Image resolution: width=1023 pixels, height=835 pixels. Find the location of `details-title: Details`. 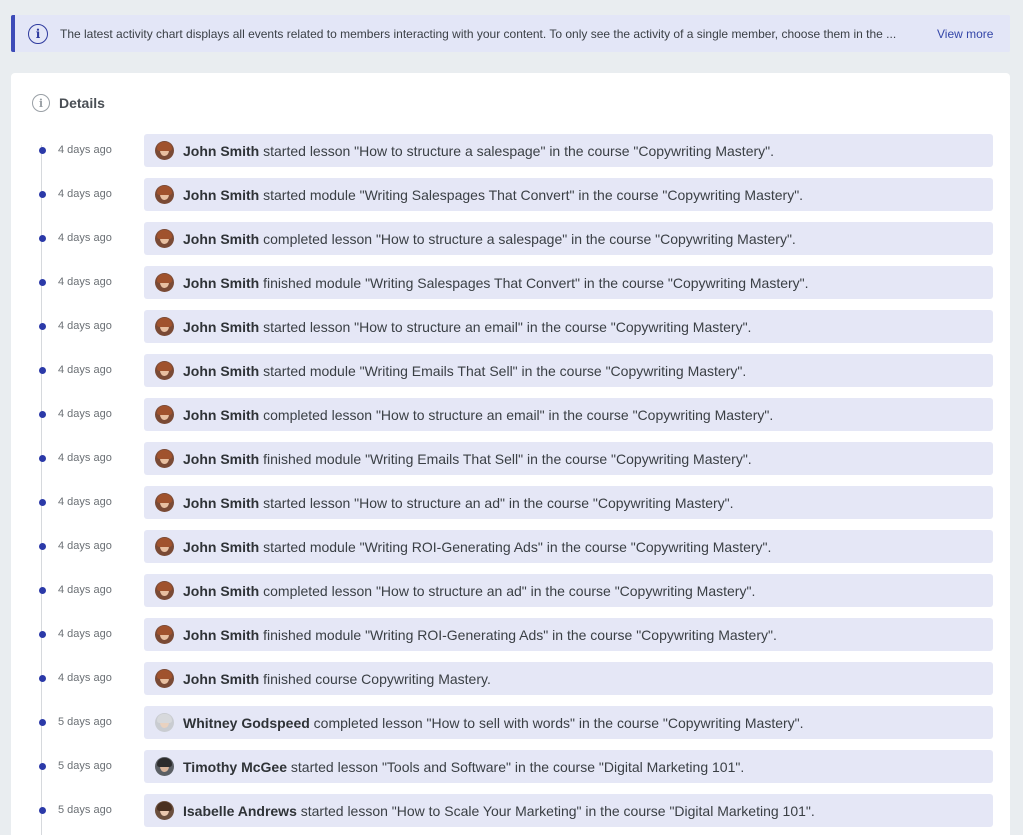

details-title: Details is located at coordinates (82, 103).